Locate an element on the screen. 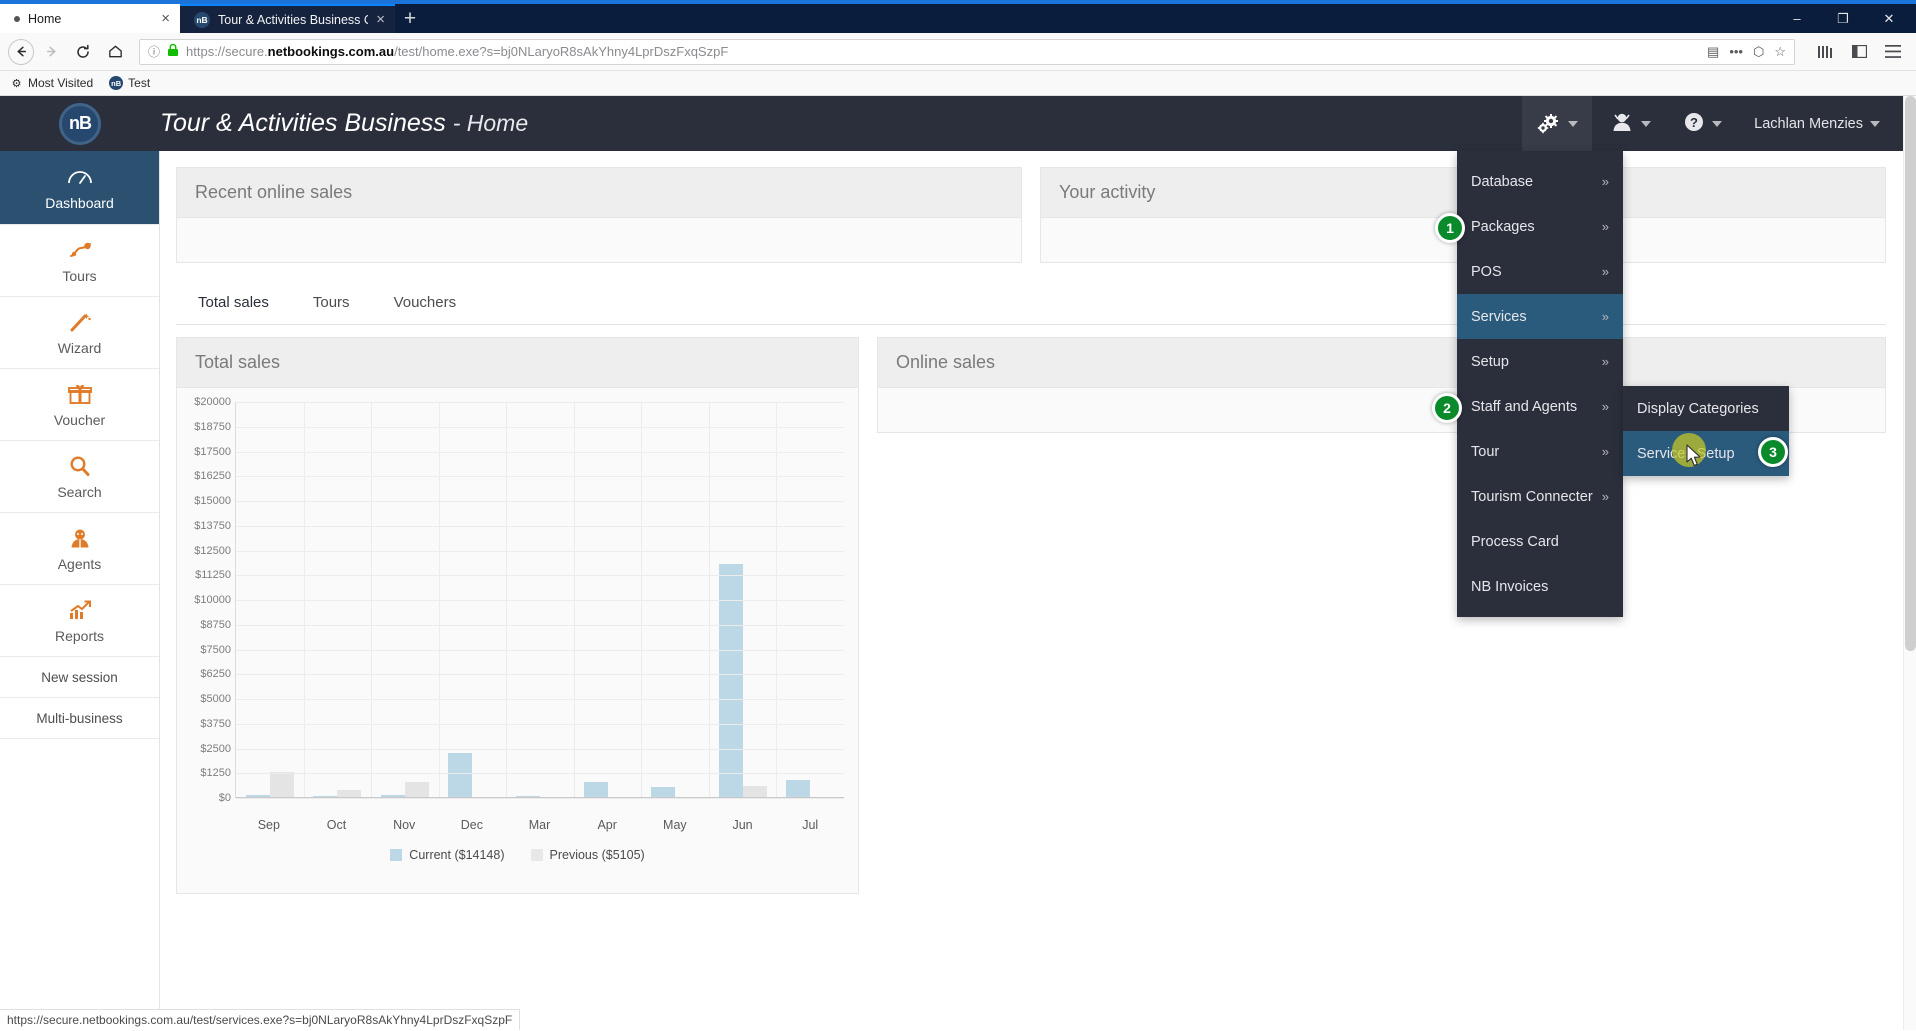 The width and height of the screenshot is (1916, 1031). y-tick-label: $16250 is located at coordinates (212, 476).